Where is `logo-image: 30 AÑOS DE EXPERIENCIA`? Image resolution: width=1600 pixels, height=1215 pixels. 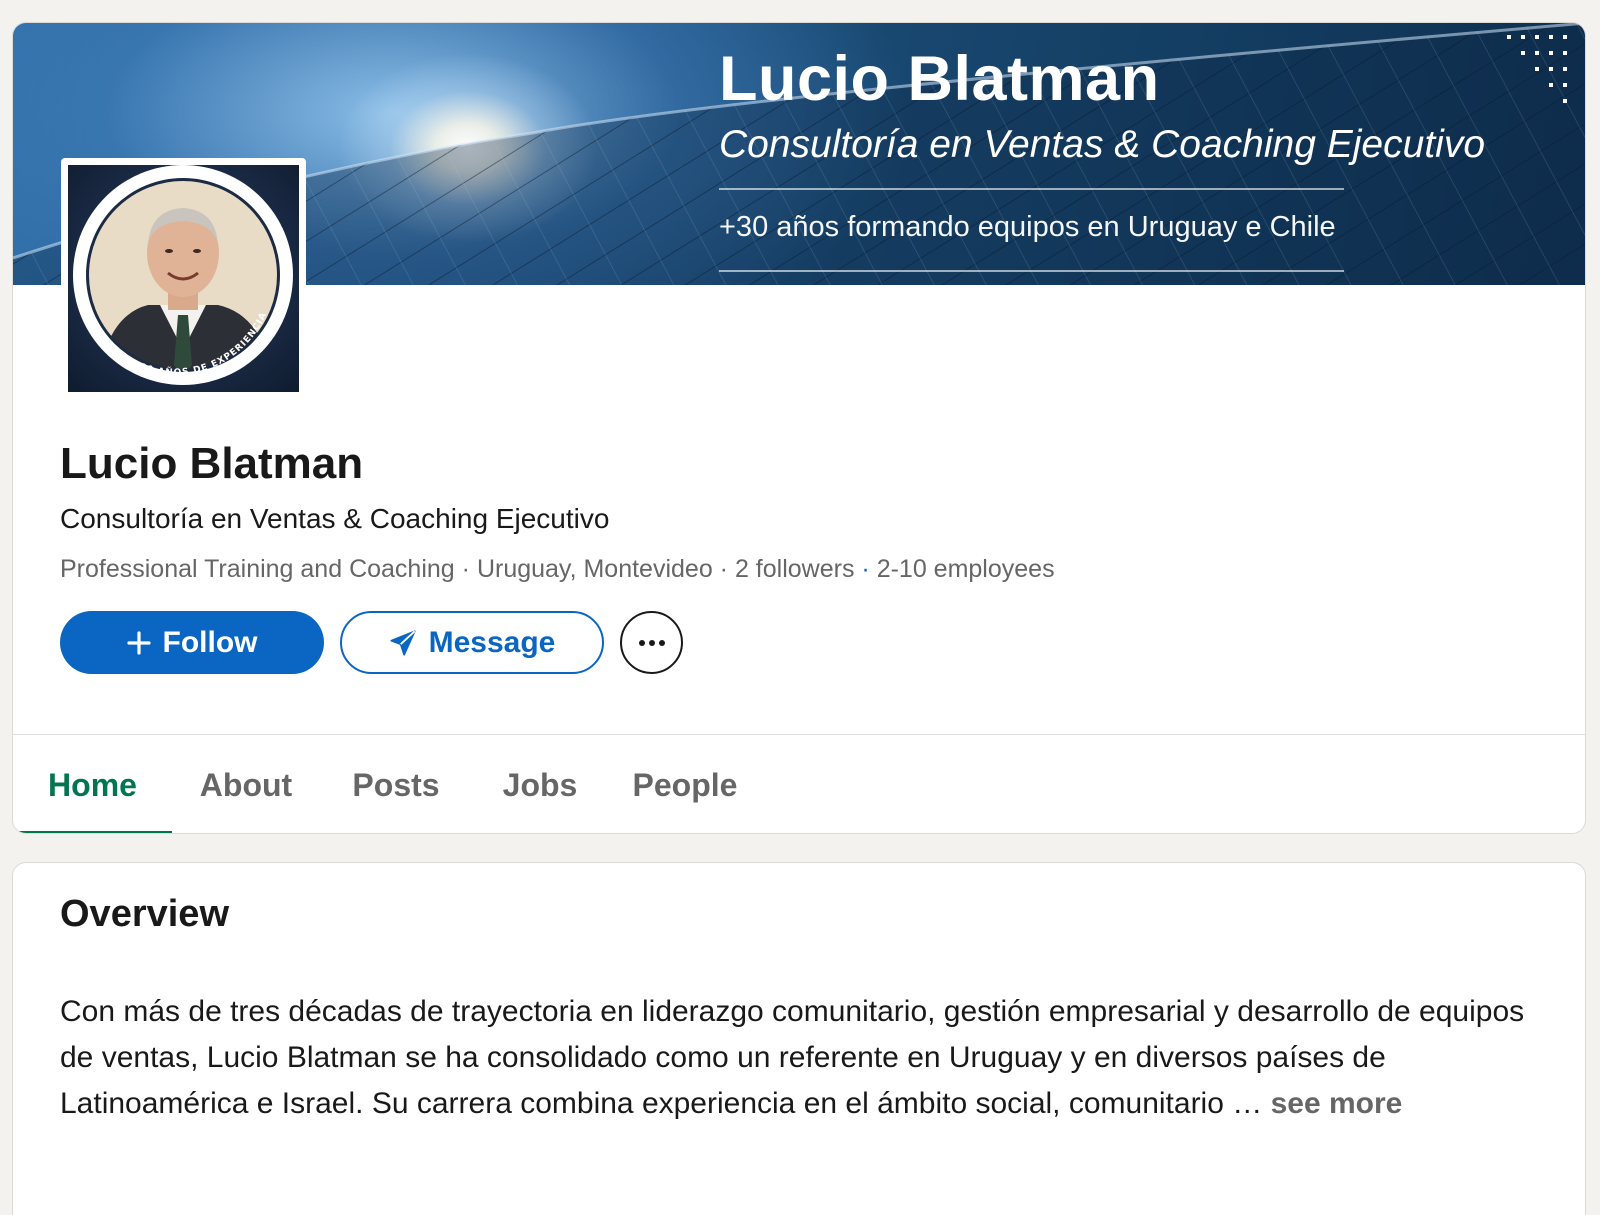
logo-image: 30 AÑOS DE EXPERIENCIA is located at coordinates (183, 278).